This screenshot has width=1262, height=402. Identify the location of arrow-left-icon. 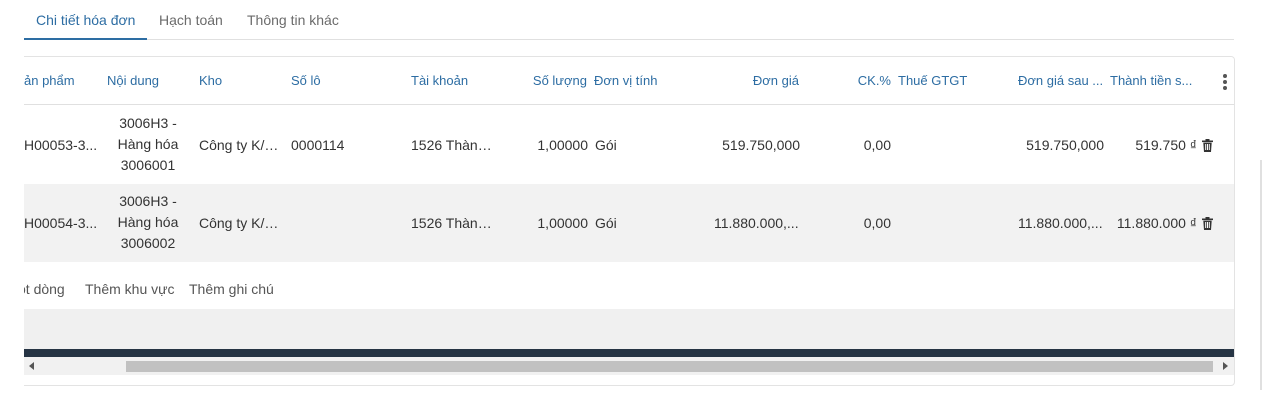
(32, 366).